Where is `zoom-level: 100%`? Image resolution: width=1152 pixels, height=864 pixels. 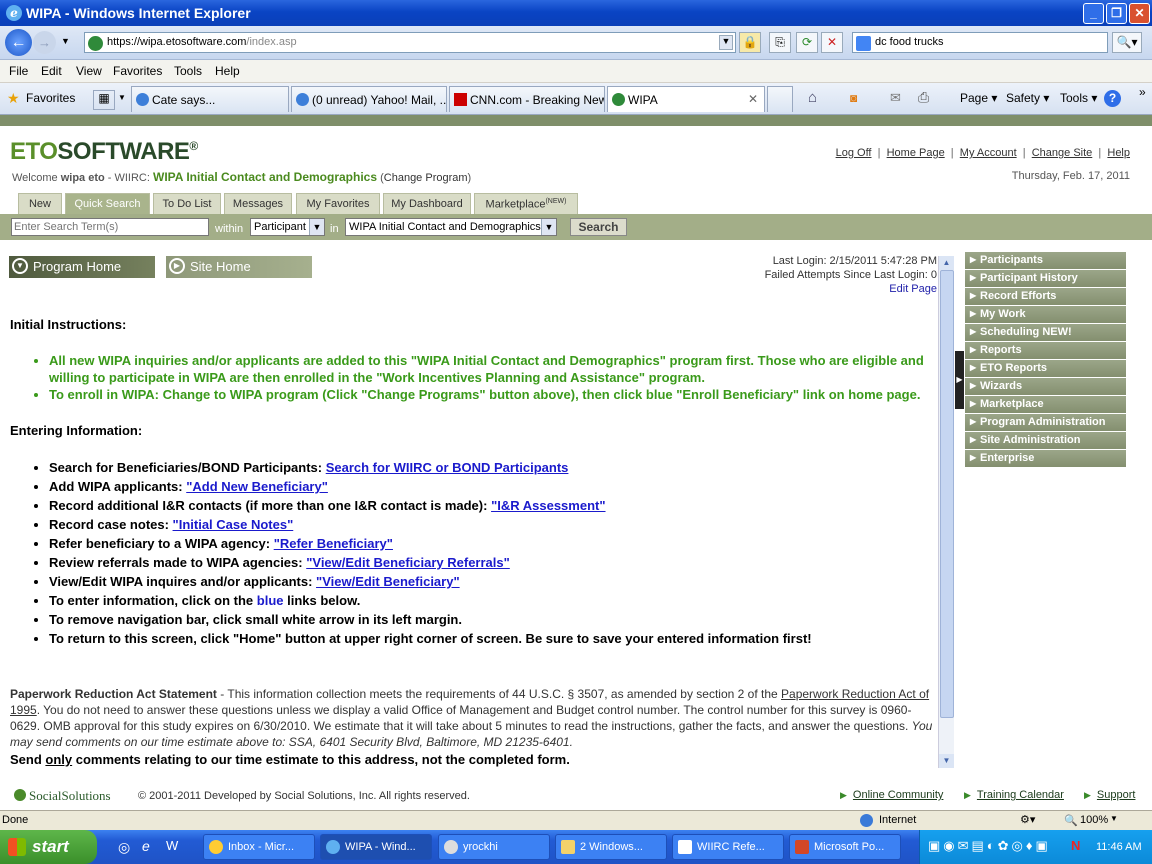
zoom-level: 100% is located at coordinates (1094, 820).